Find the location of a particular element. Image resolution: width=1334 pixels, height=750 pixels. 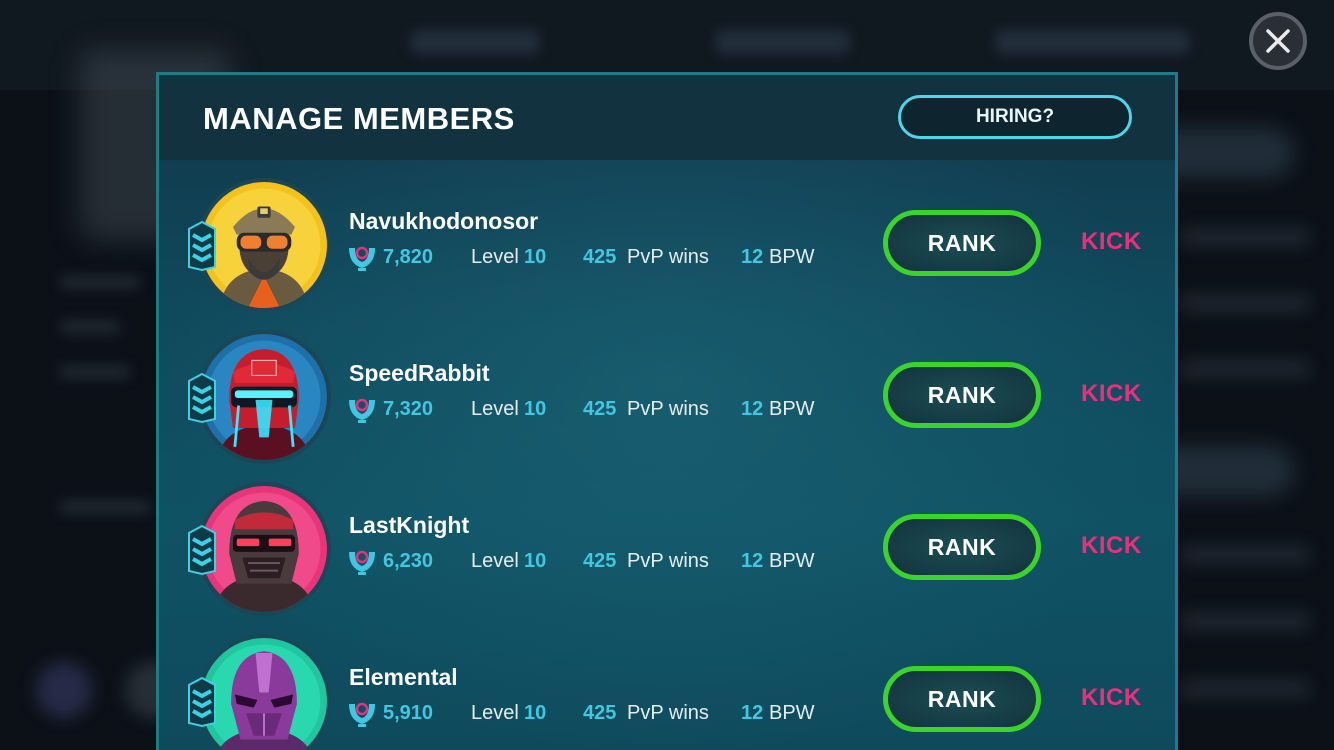

member-name: Elemental is located at coordinates (403, 677).